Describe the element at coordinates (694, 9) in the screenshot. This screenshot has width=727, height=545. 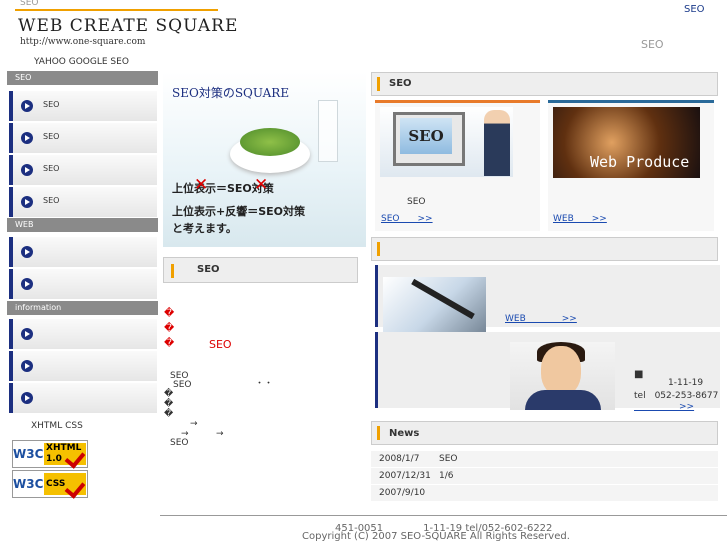
I see `top-right-seo-link: SEO` at that location.